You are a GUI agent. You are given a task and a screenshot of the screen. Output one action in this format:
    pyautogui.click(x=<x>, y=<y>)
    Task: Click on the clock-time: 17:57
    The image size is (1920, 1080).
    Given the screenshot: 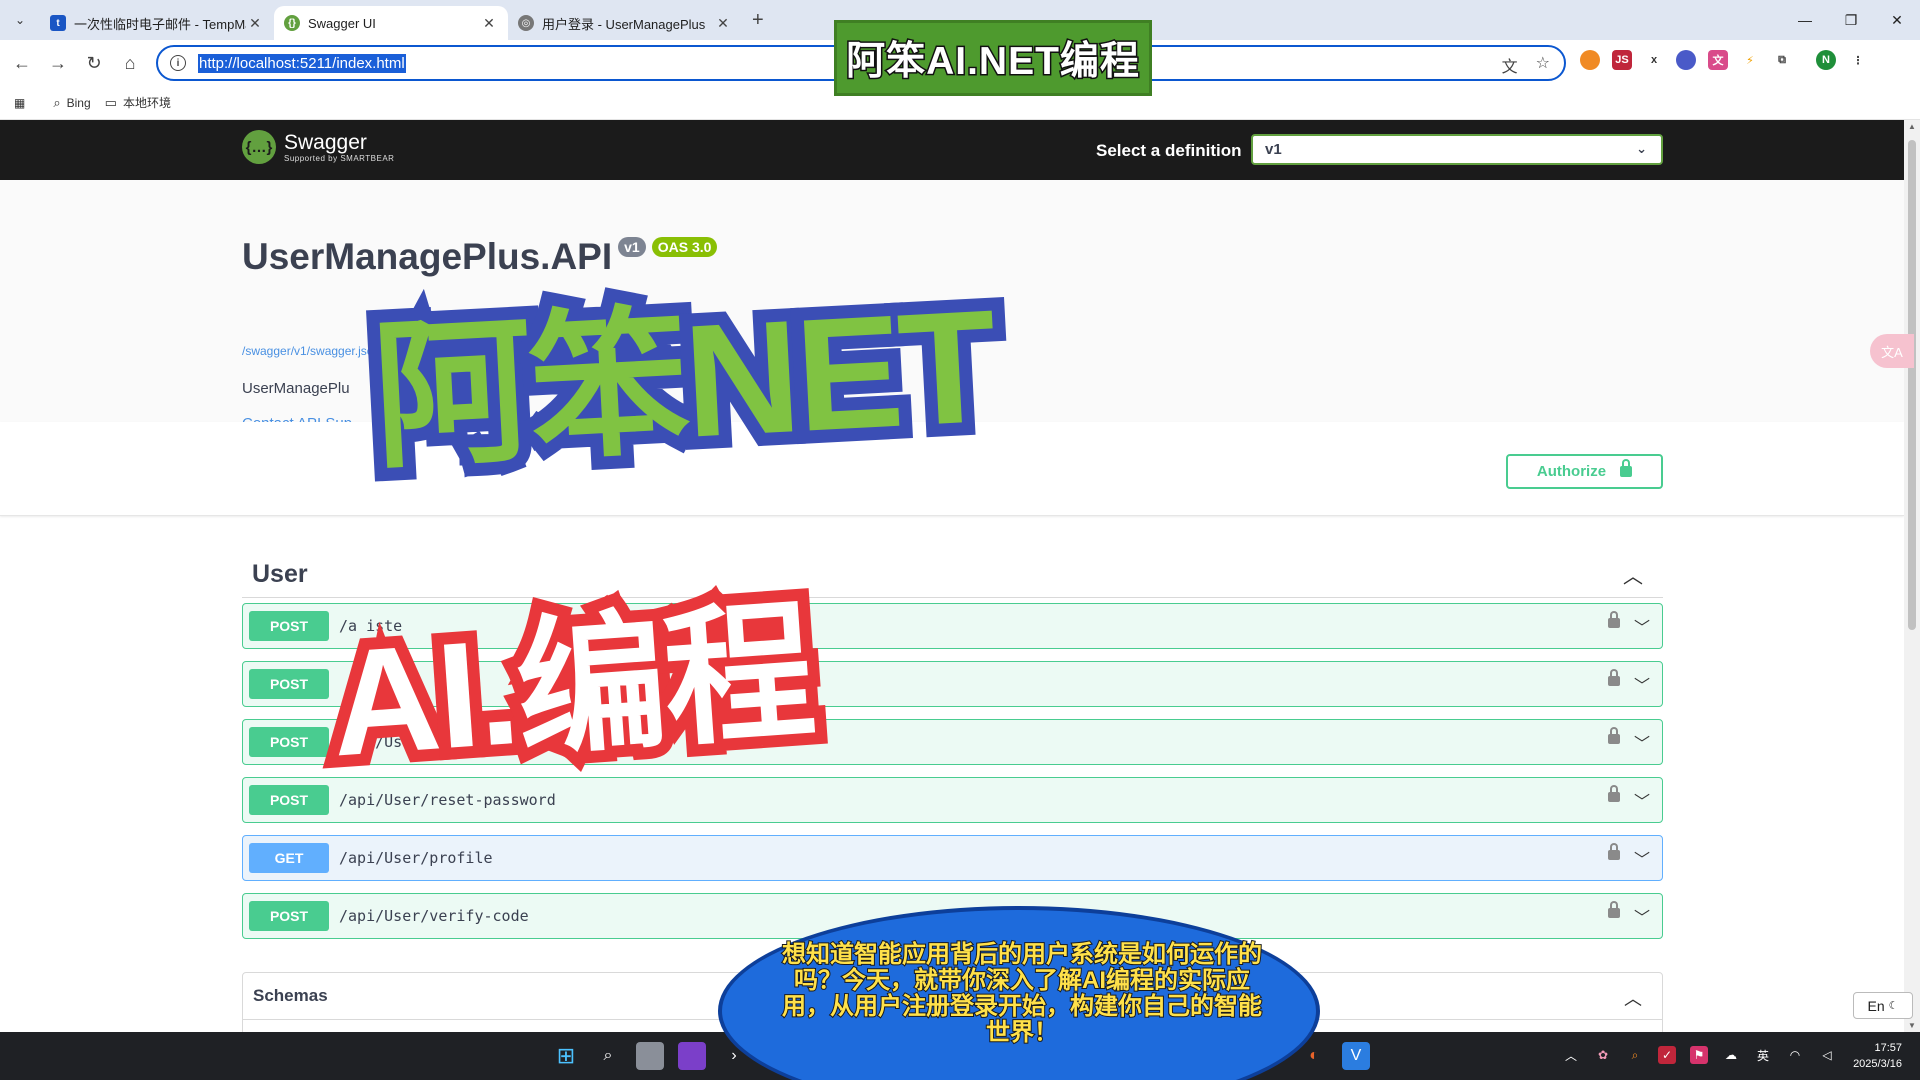 What is the action you would take?
    pyautogui.click(x=1888, y=1048)
    